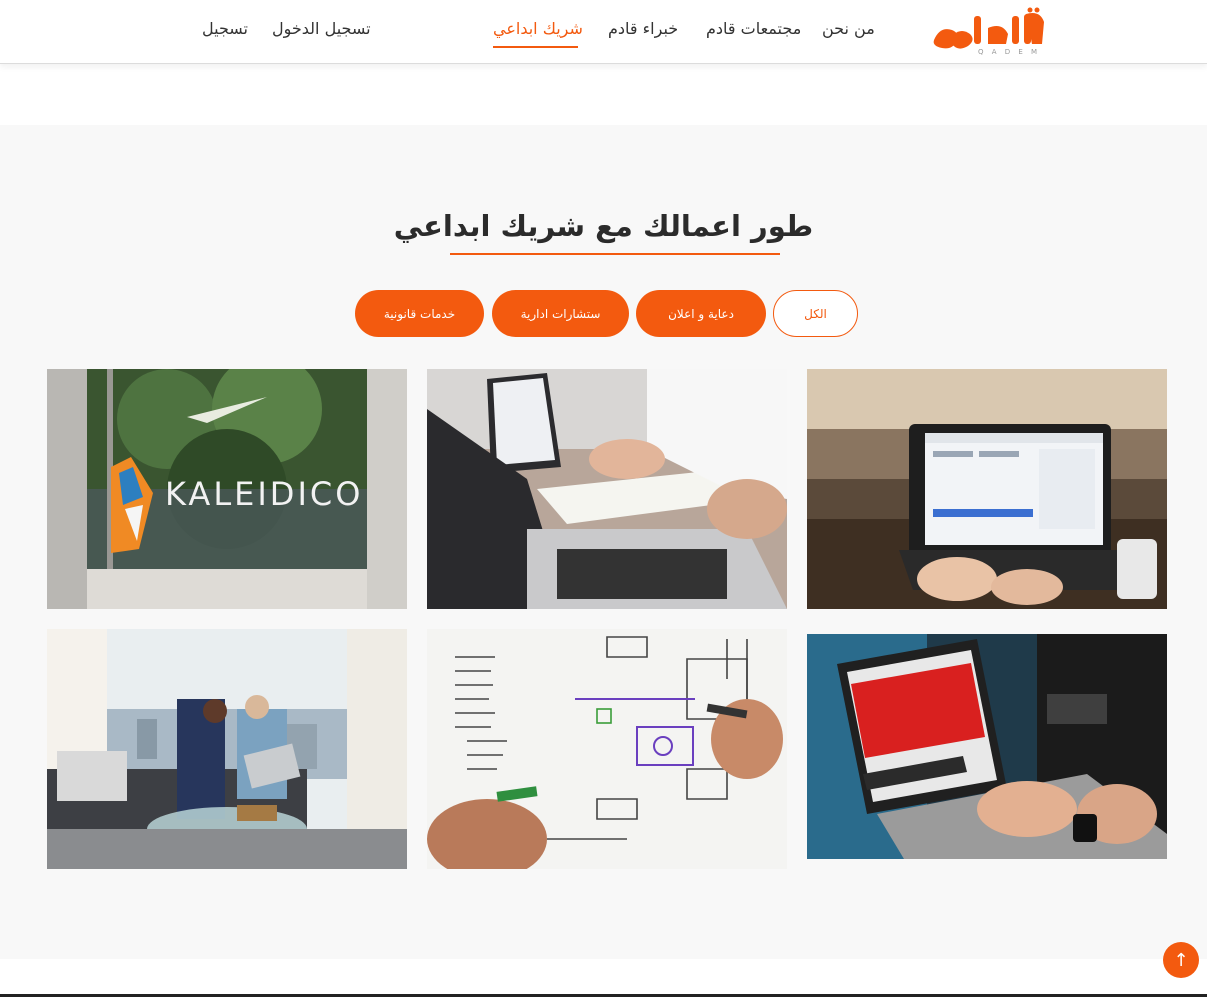 Image resolution: width=1207 pixels, height=997 pixels. I want to click on portfolio-card-laptop-dashboard, so click(987, 489).